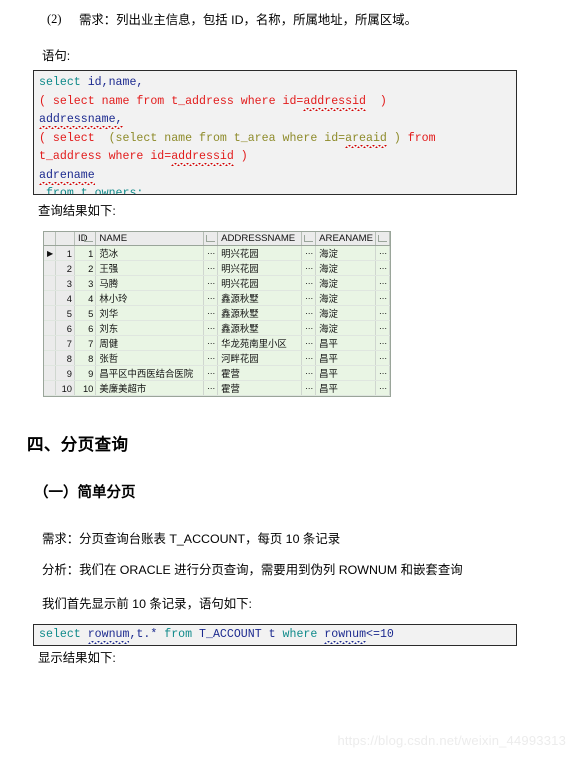 Image resolution: width=574 pixels, height=762 pixels. Describe the element at coordinates (150, 283) in the screenshot. I see `cell-name: 马腾` at that location.